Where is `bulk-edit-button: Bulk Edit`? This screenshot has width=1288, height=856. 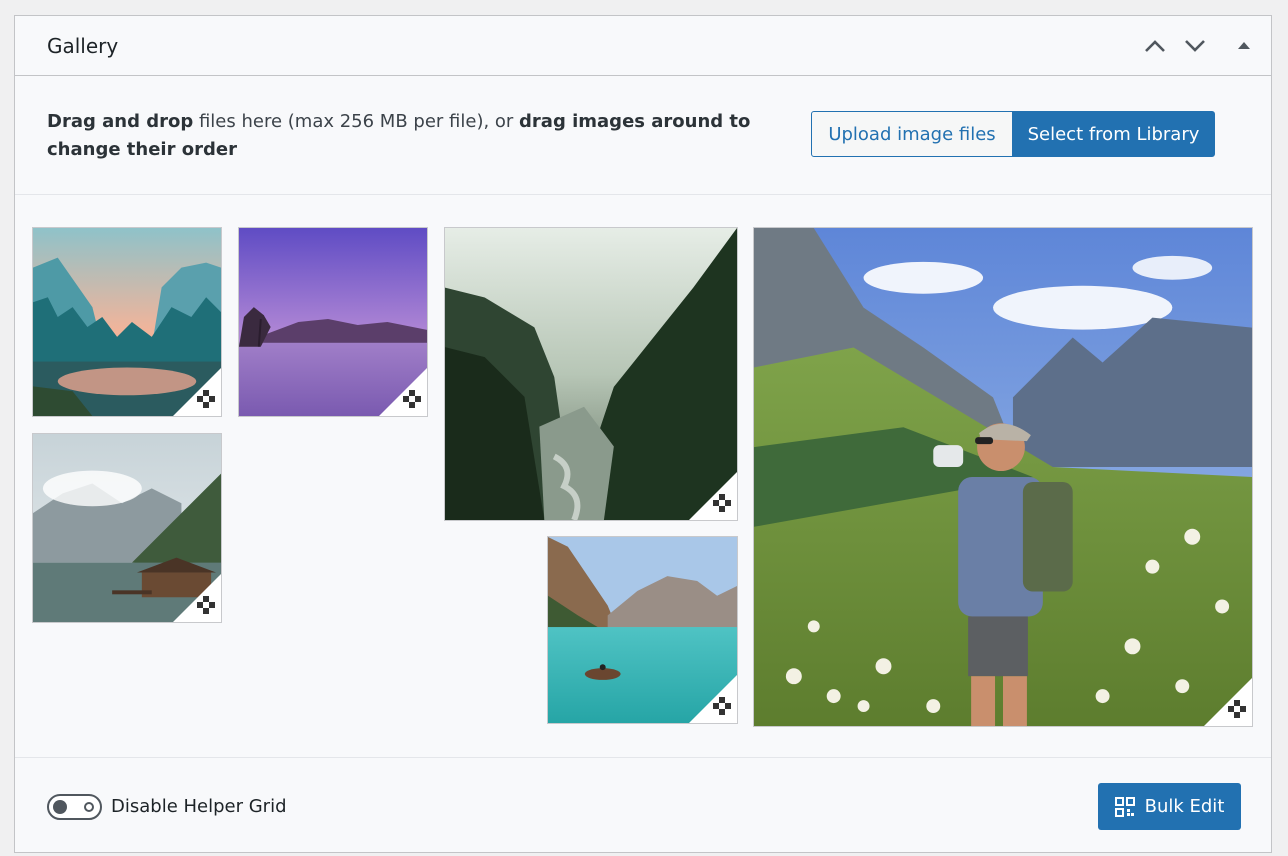
bulk-edit-button: Bulk Edit is located at coordinates (1169, 806).